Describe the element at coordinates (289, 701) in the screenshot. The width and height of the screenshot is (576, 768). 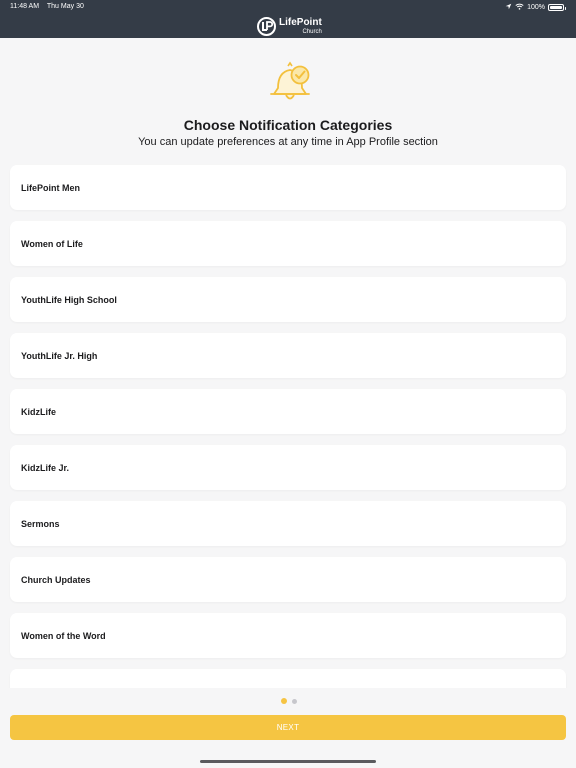
I see `page-indicator` at that location.